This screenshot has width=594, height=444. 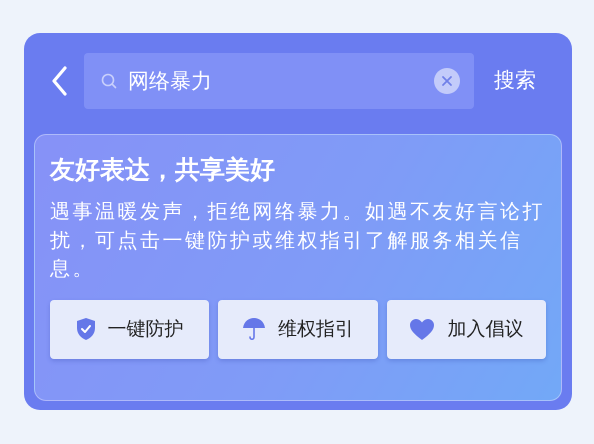 I want to click on back-icon, so click(x=59, y=81).